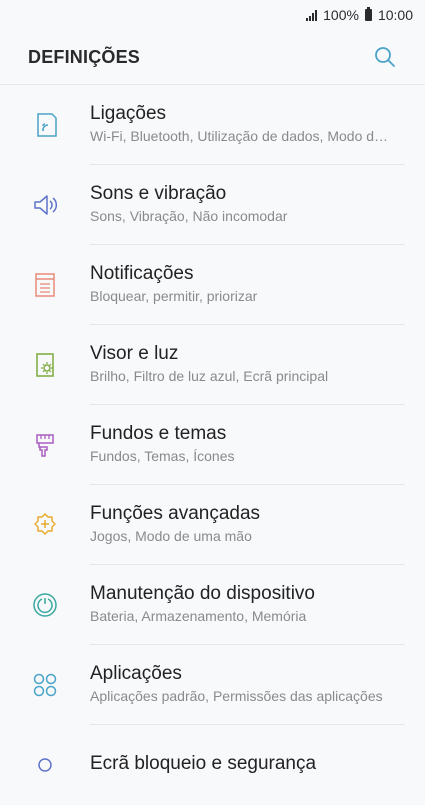 The width and height of the screenshot is (425, 805). Describe the element at coordinates (171, 535) in the screenshot. I see `item-subtitle: Jogos, Modo de uma mão` at that location.